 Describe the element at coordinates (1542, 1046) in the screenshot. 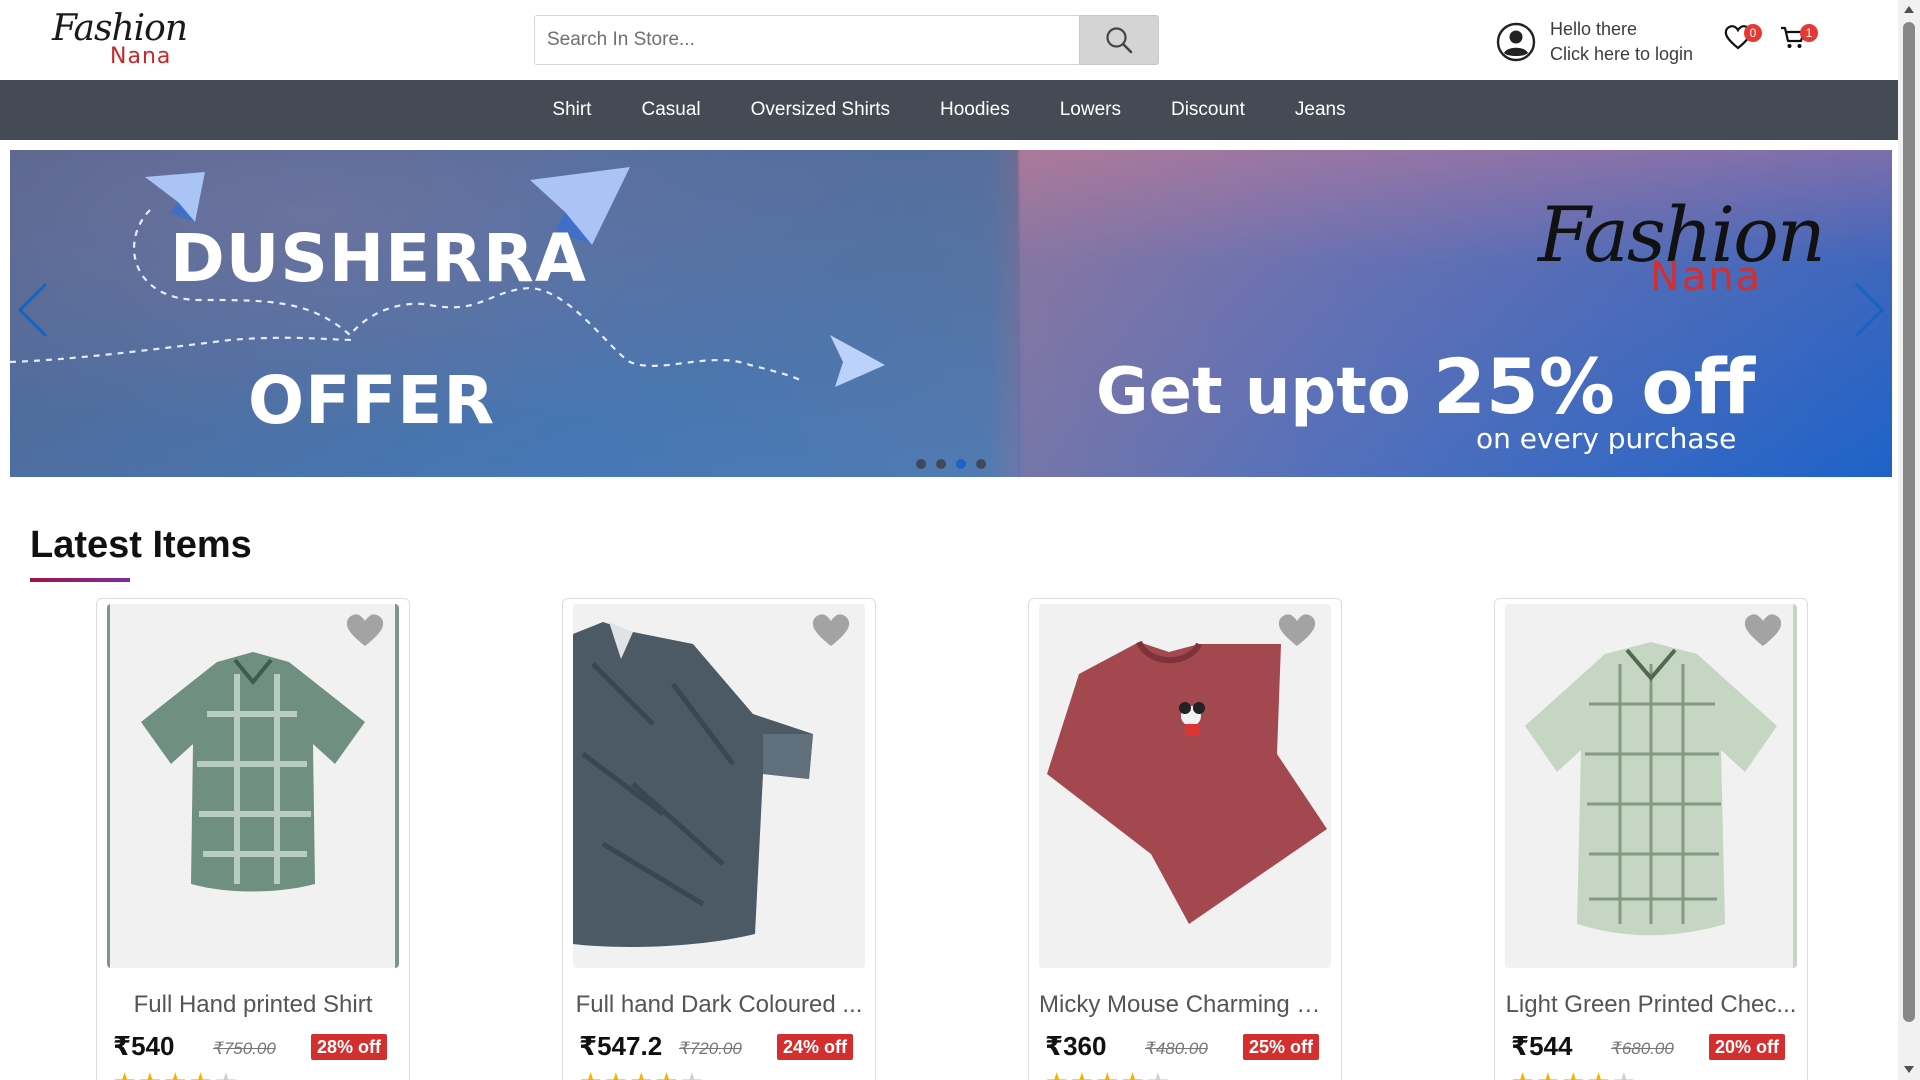

I see `product-price: ₹544` at that location.